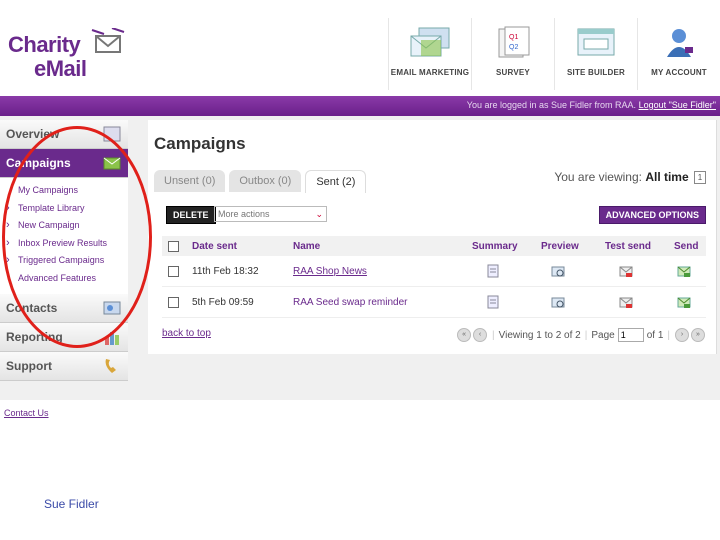 The image size is (720, 540). Describe the element at coordinates (306, 246) in the screenshot. I see `col-name: Name` at that location.